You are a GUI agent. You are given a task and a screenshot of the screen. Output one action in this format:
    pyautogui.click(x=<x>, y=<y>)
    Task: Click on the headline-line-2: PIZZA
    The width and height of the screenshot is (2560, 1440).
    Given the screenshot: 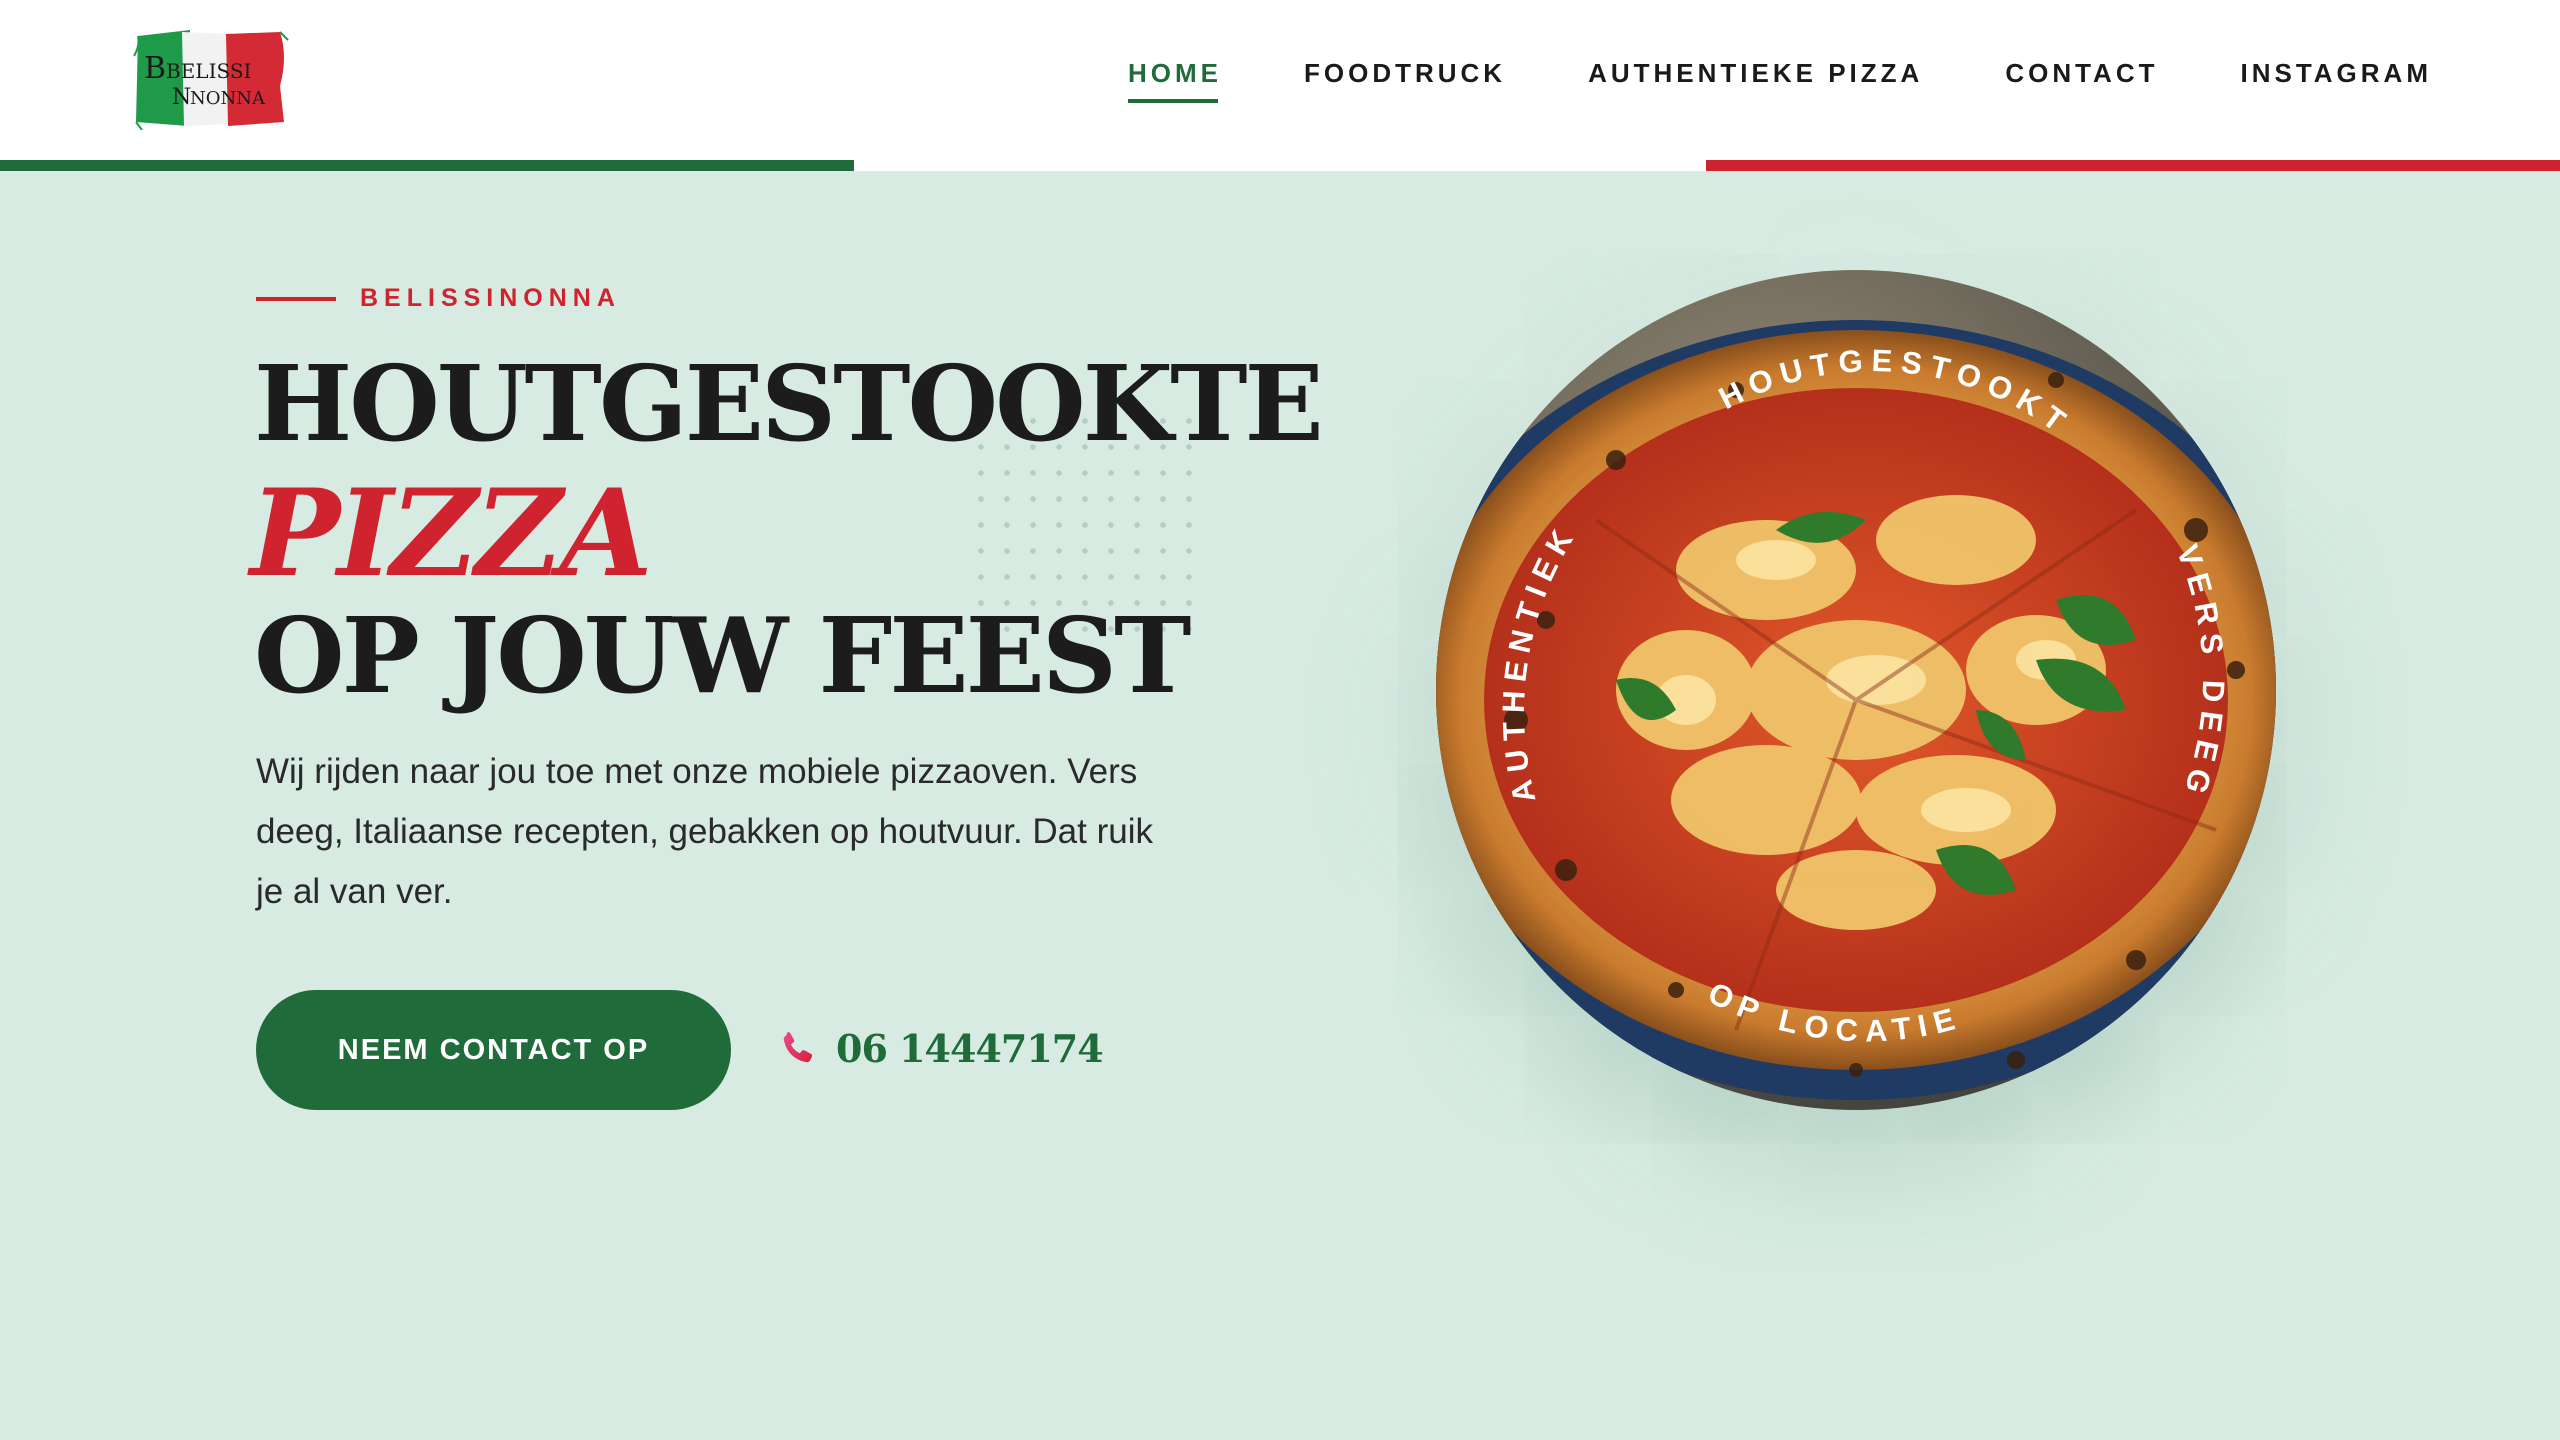 What is the action you would take?
    pyautogui.click(x=451, y=533)
    